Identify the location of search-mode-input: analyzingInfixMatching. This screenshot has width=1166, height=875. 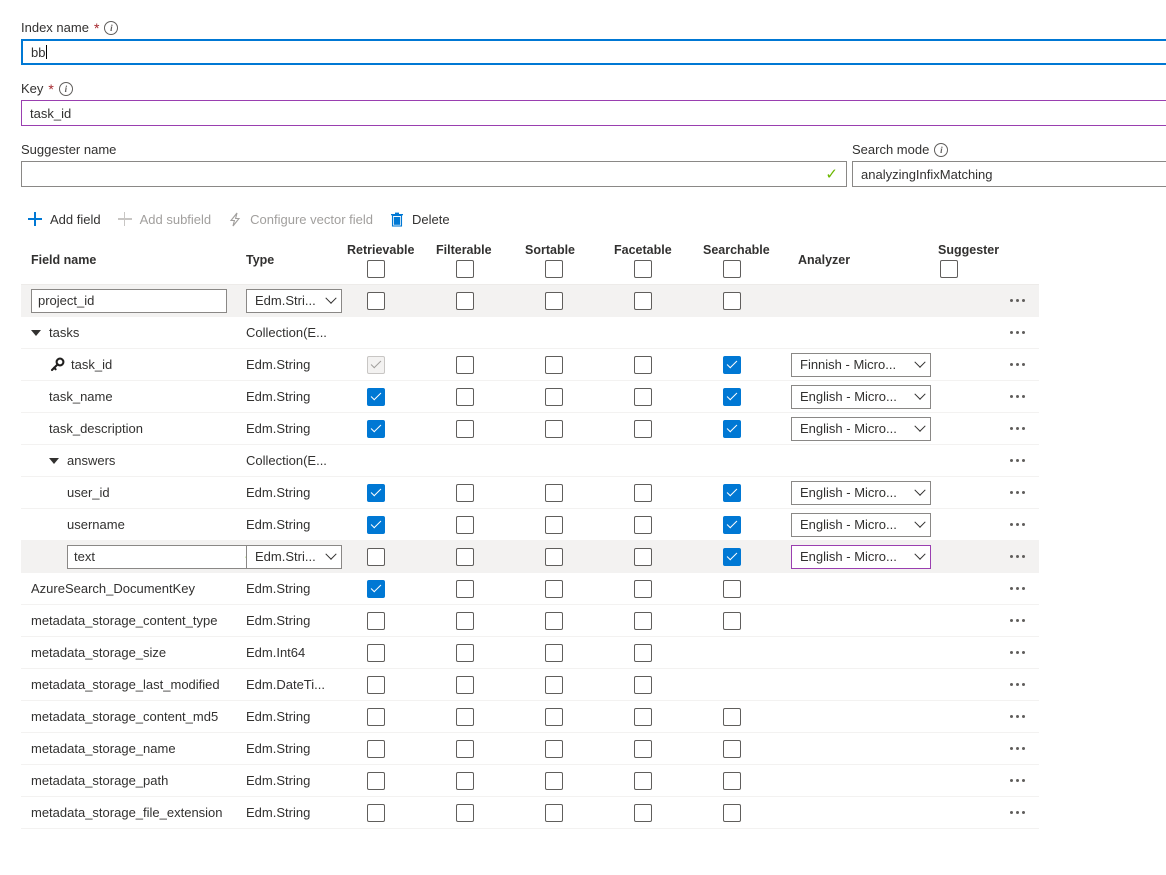
(1009, 174).